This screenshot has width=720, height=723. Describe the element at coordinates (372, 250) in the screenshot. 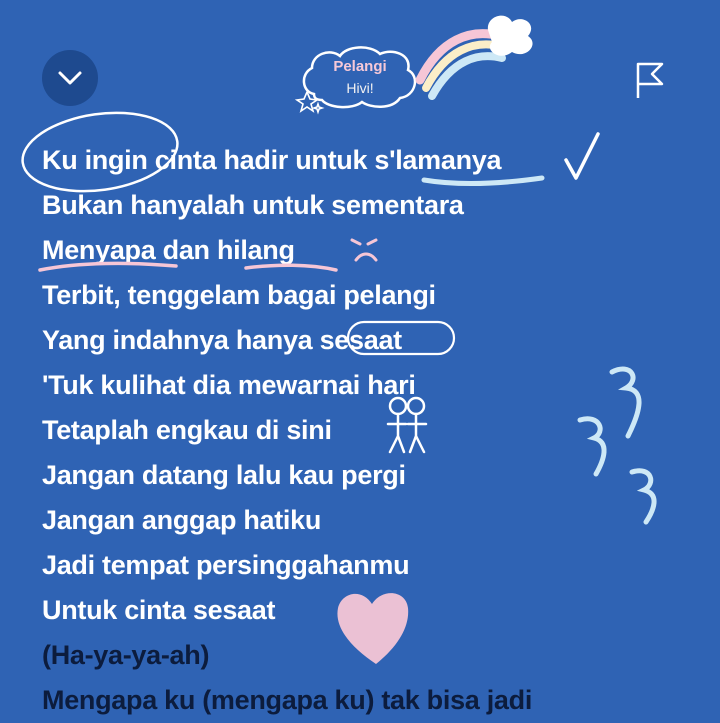

I see `lyric-line: Menyapa dan hilang` at that location.